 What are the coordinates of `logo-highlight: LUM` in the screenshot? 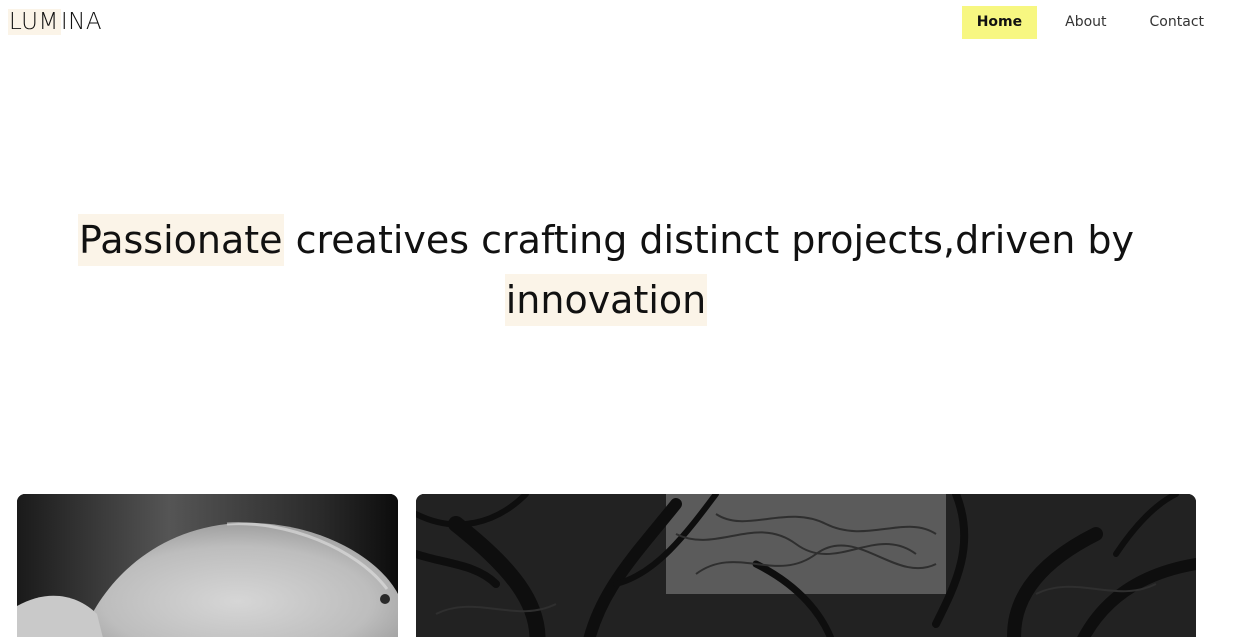 It's located at (34, 22).